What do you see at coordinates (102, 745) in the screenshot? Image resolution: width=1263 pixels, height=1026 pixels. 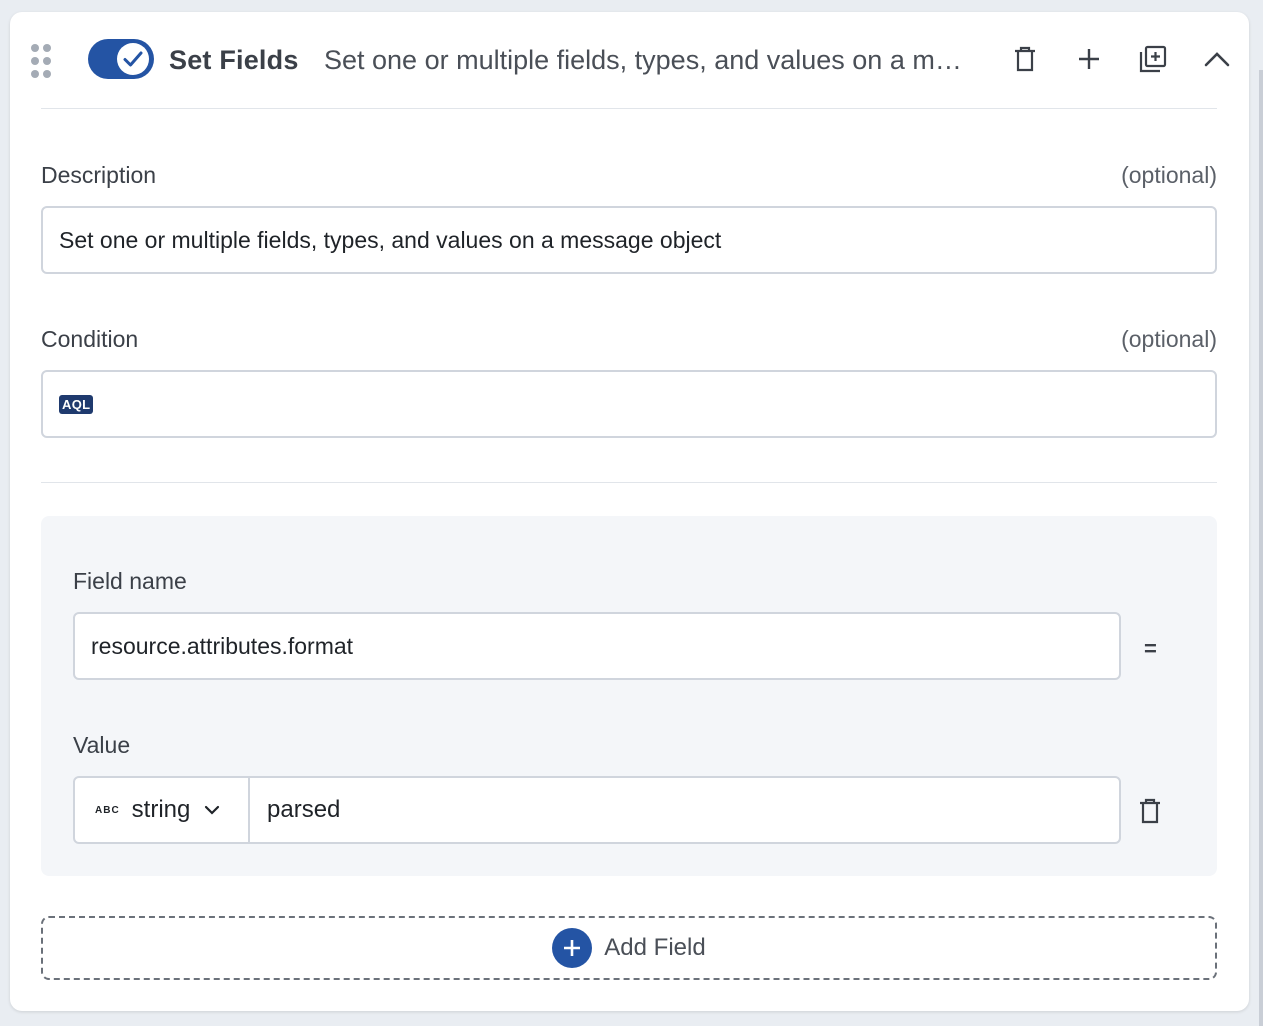 I see `value-label: Value` at bounding box center [102, 745].